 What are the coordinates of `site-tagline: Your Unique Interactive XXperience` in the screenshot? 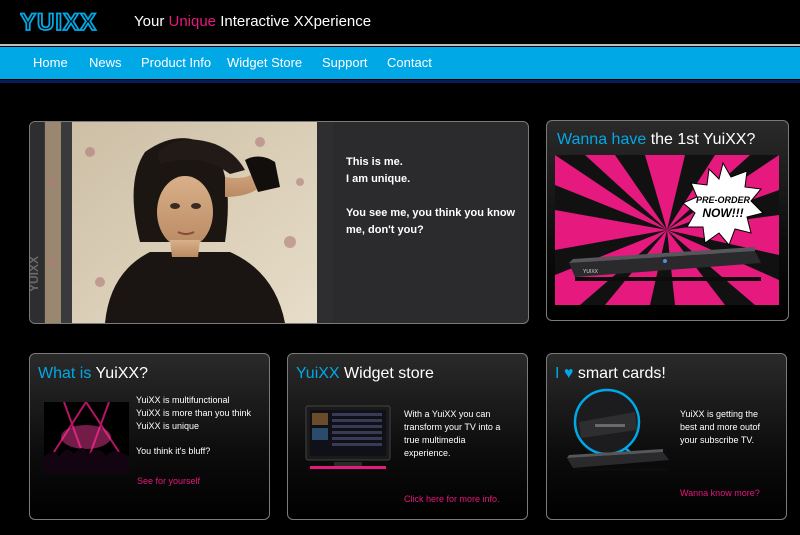 It's located at (253, 21).